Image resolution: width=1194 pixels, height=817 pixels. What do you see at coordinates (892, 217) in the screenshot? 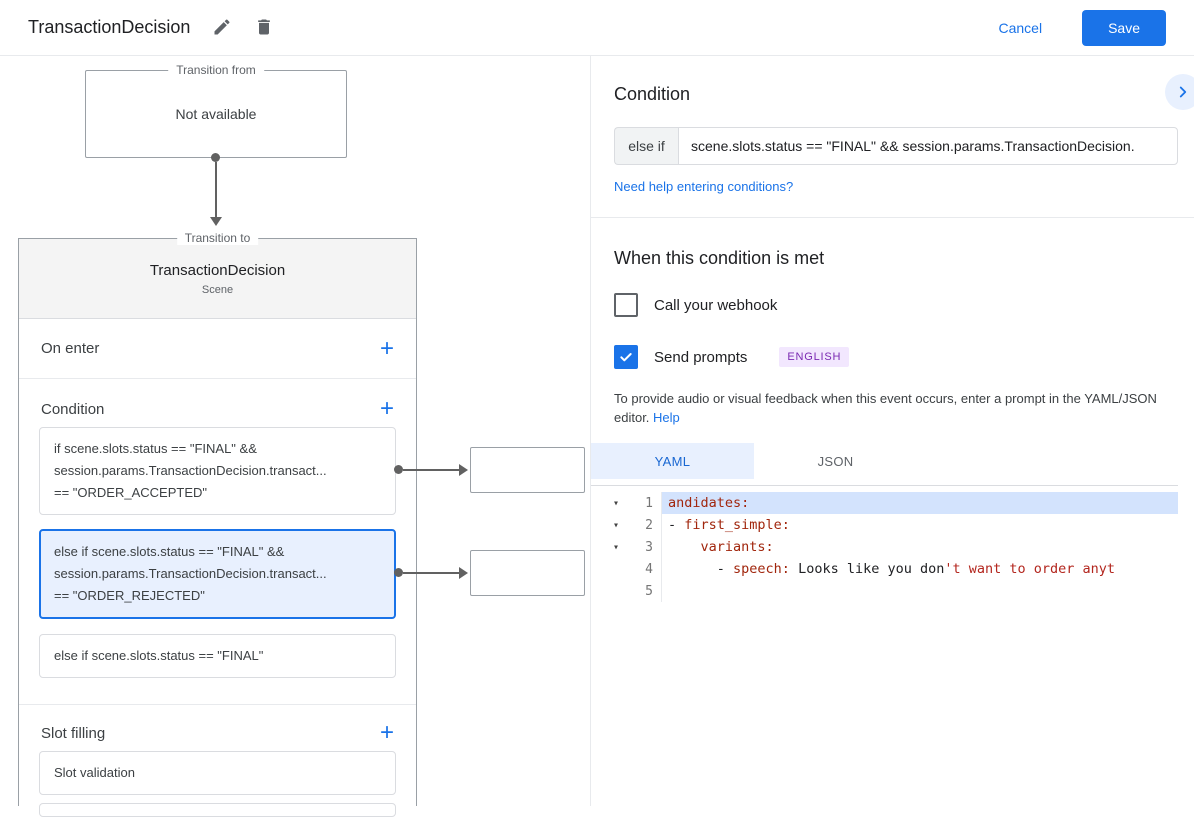
I see `panel-divider` at bounding box center [892, 217].